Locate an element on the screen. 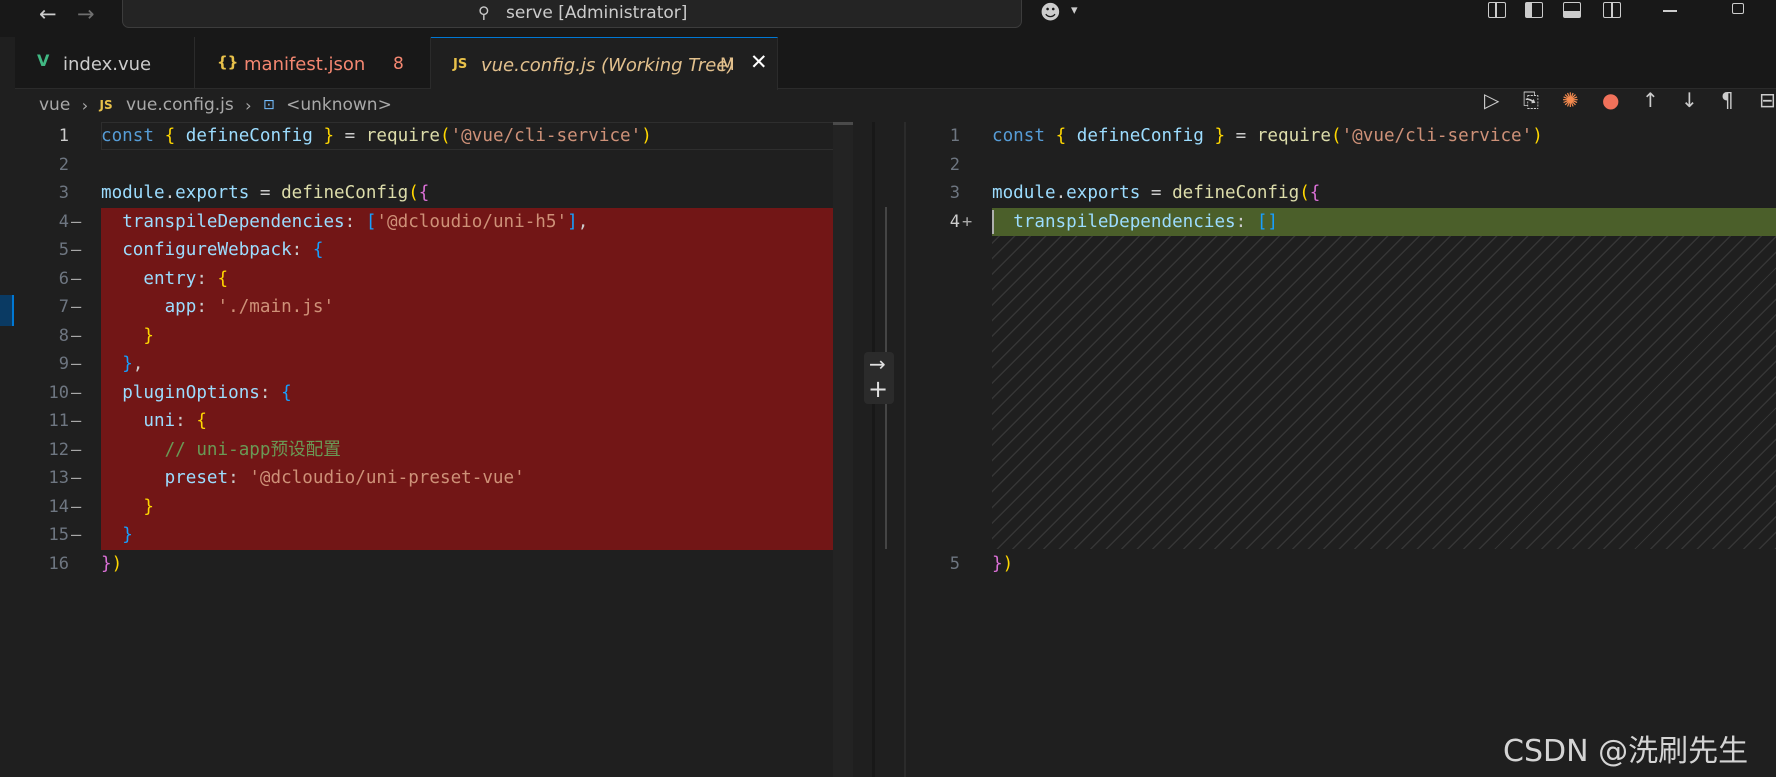 Image resolution: width=1776 pixels, height=777 pixels. code-line-4: transpileDependencies: [] is located at coordinates (1146, 221).